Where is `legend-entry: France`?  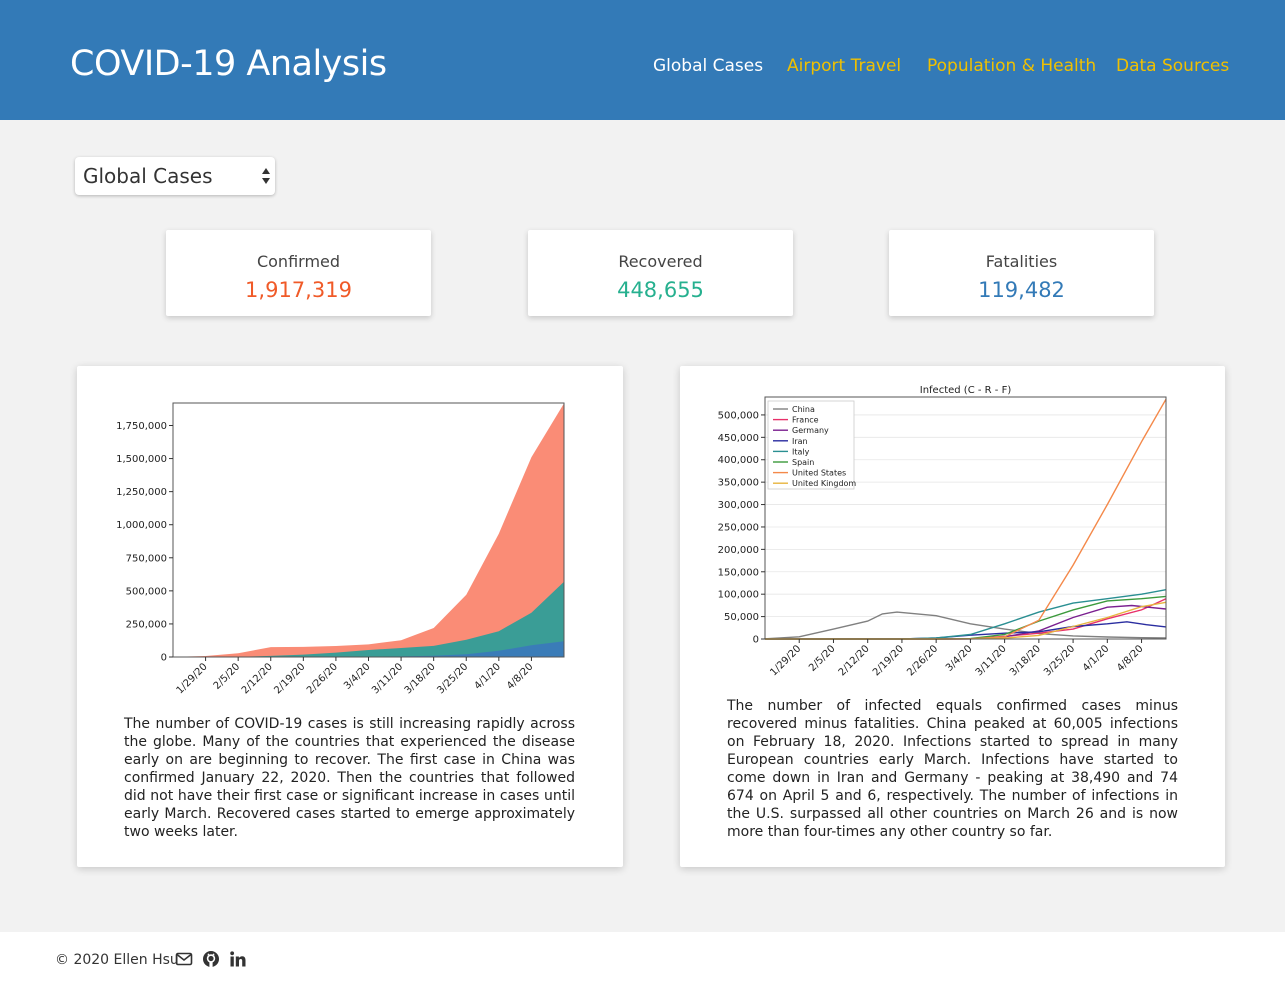 legend-entry: France is located at coordinates (805, 420).